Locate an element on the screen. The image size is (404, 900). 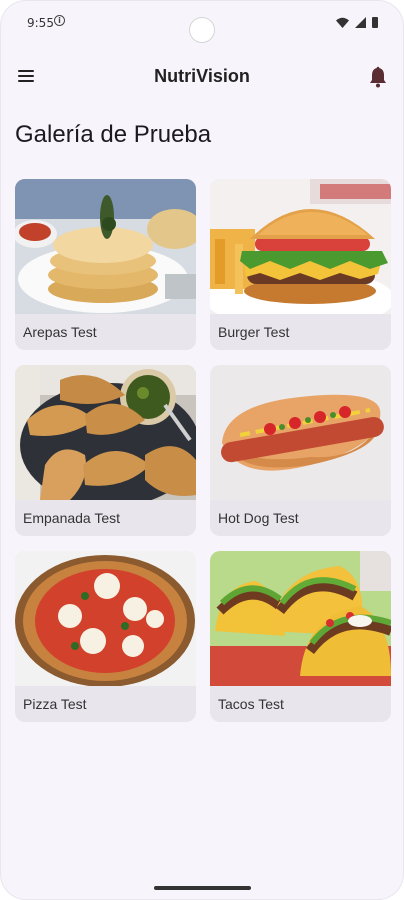
signal-icon is located at coordinates (360, 22).